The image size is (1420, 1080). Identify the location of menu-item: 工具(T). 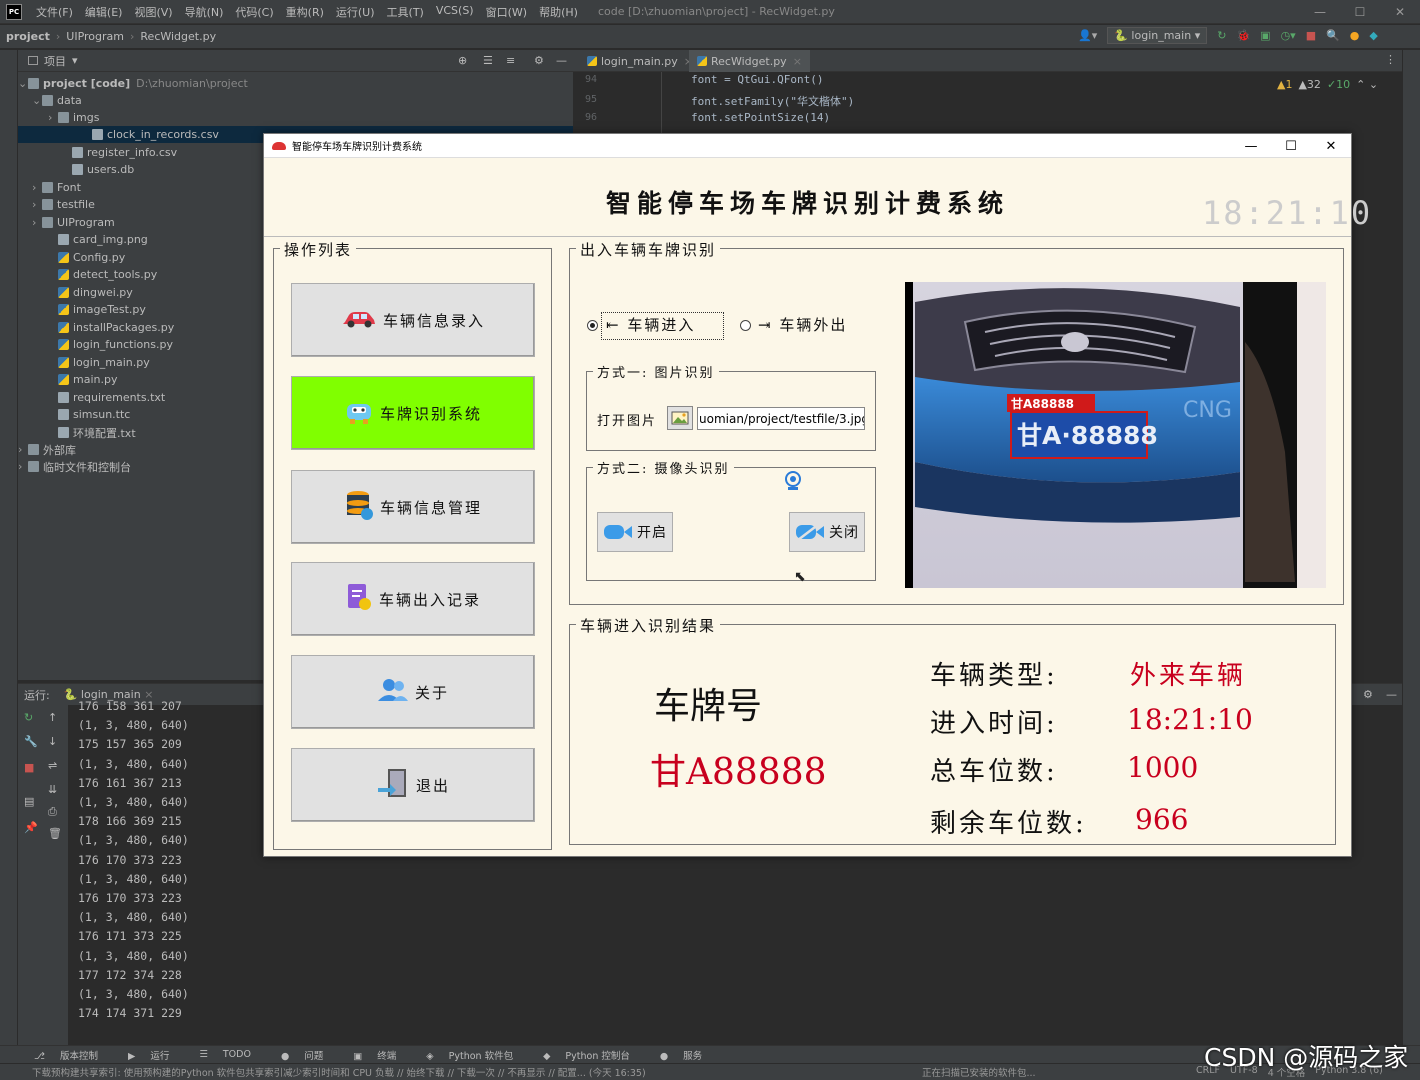
(405, 12).